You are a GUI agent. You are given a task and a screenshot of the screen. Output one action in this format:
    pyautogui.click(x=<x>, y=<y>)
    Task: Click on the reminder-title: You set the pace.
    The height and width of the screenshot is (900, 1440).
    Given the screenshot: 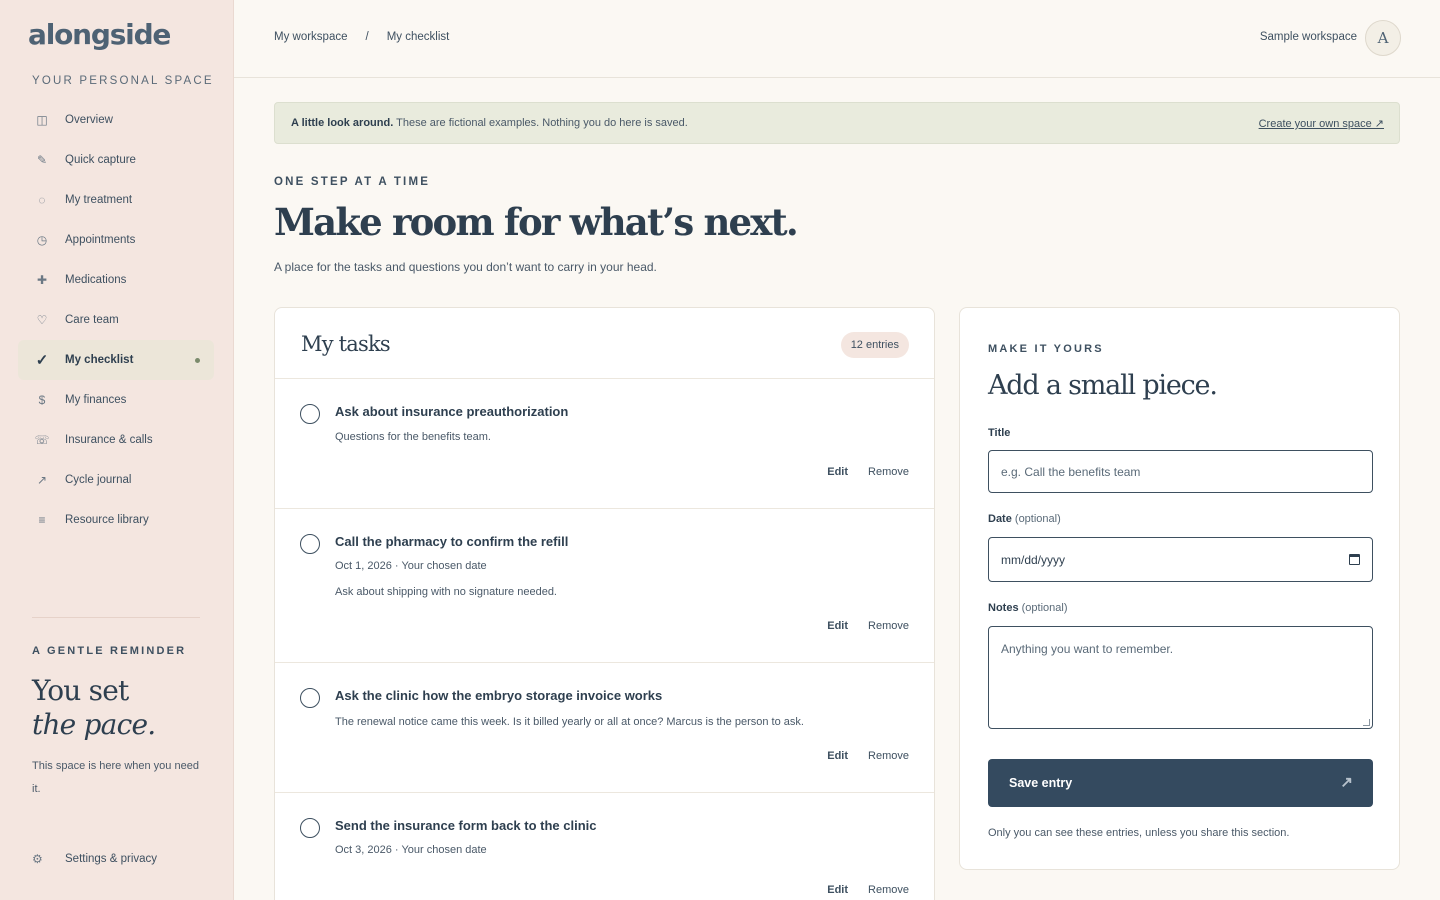 What is the action you would take?
    pyautogui.click(x=94, y=708)
    